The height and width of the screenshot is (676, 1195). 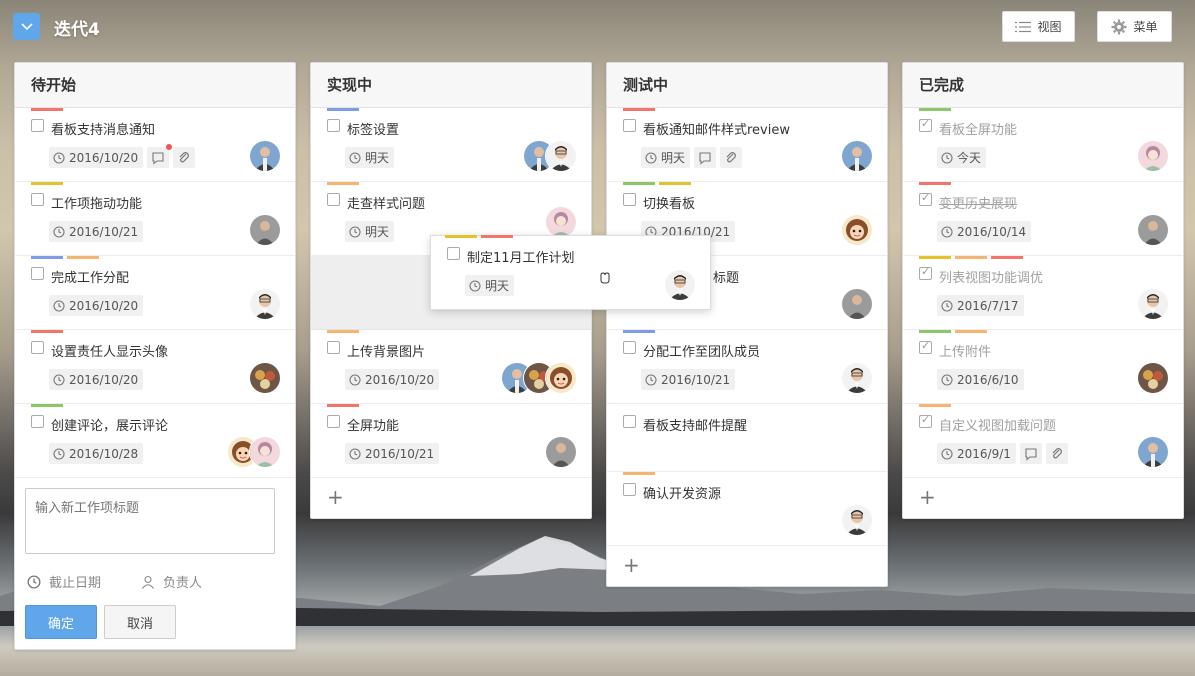 What do you see at coordinates (1134, 26) in the screenshot?
I see `menu-button: 菜单` at bounding box center [1134, 26].